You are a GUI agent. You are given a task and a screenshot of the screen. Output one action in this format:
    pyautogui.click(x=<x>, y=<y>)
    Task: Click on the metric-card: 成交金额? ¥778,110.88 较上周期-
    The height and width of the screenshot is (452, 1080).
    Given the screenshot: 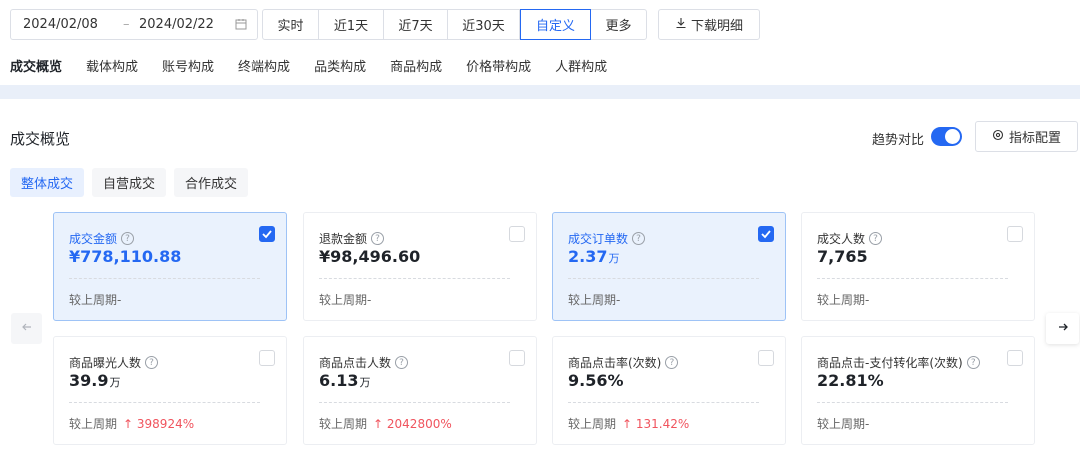 What is the action you would take?
    pyautogui.click(x=170, y=266)
    